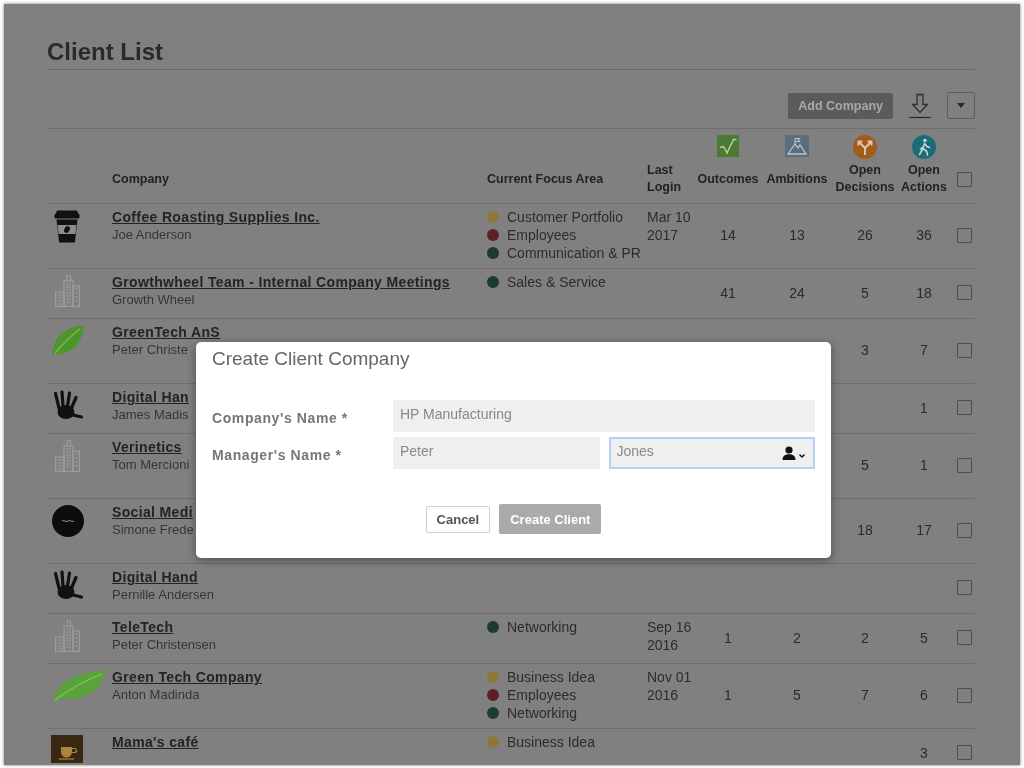 This screenshot has height=768, width=1024. What do you see at coordinates (728, 146) in the screenshot?
I see `checkmark-icon` at bounding box center [728, 146].